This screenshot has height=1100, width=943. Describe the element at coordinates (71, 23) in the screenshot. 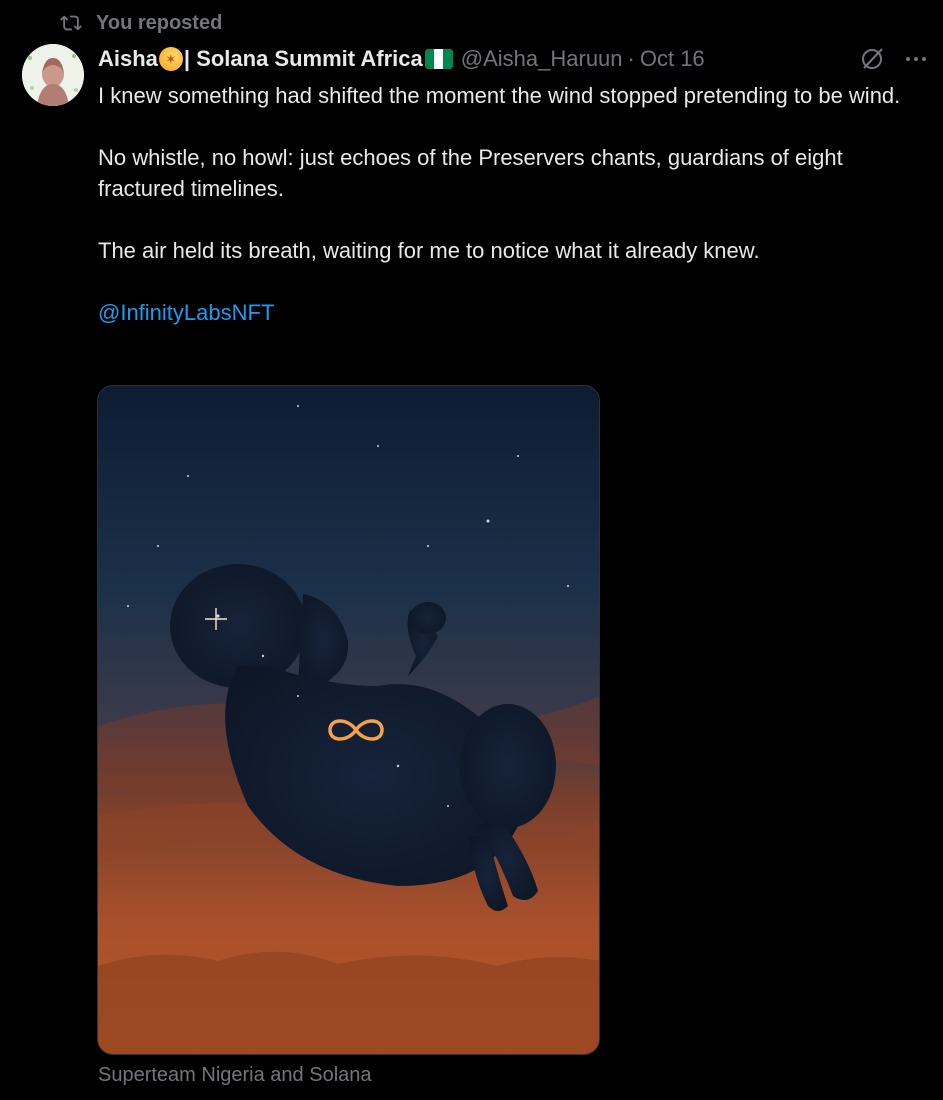

I see `repost-icon` at that location.